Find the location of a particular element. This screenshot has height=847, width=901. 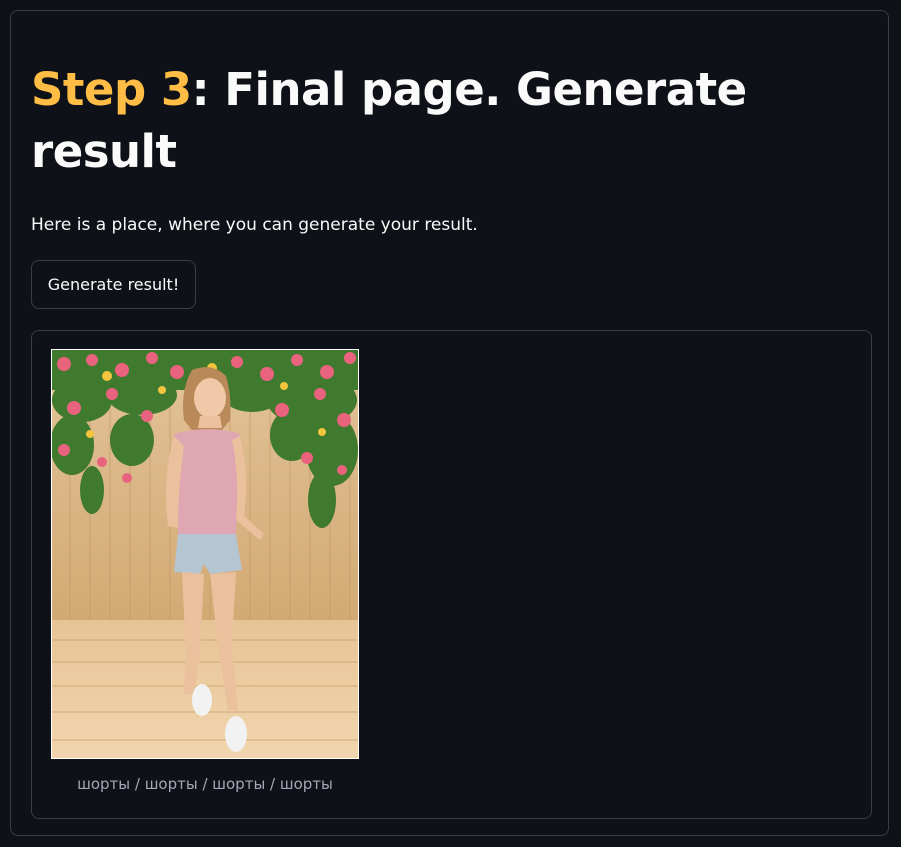

image-caption: шорты / шорты / шорты / шорты is located at coordinates (205, 784).